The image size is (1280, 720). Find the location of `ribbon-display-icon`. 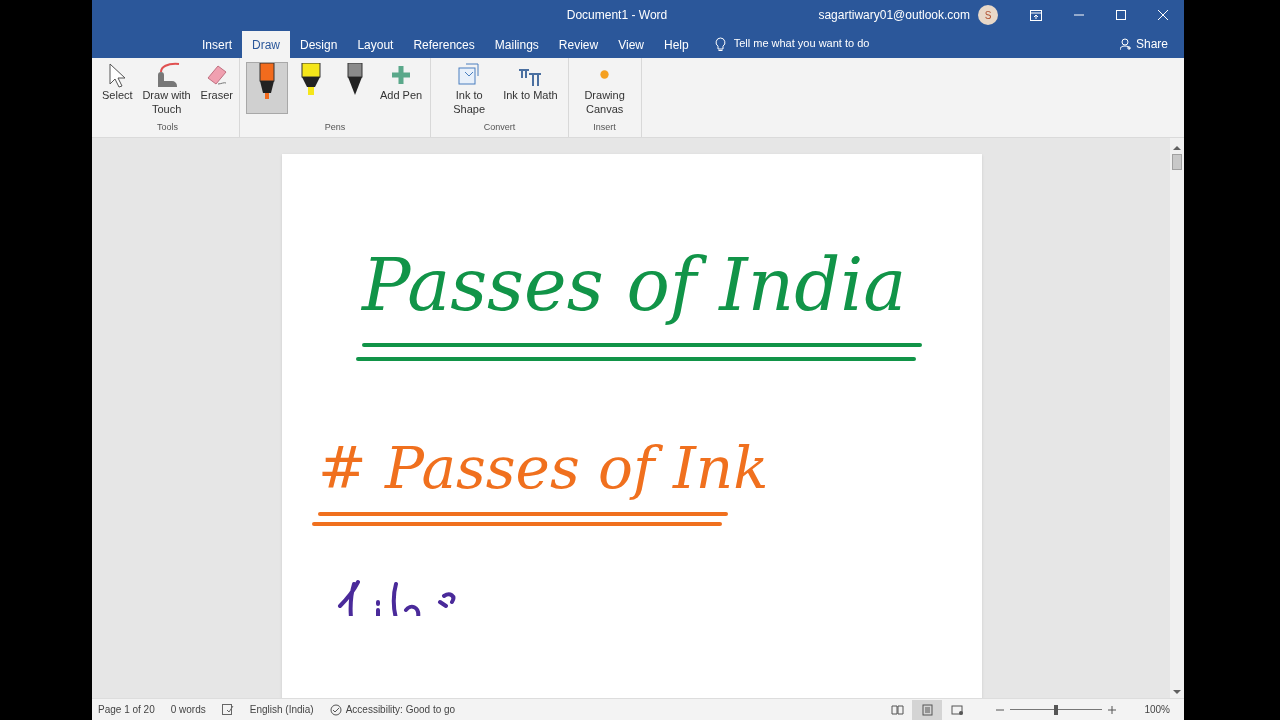

ribbon-display-icon is located at coordinates (1036, 15).